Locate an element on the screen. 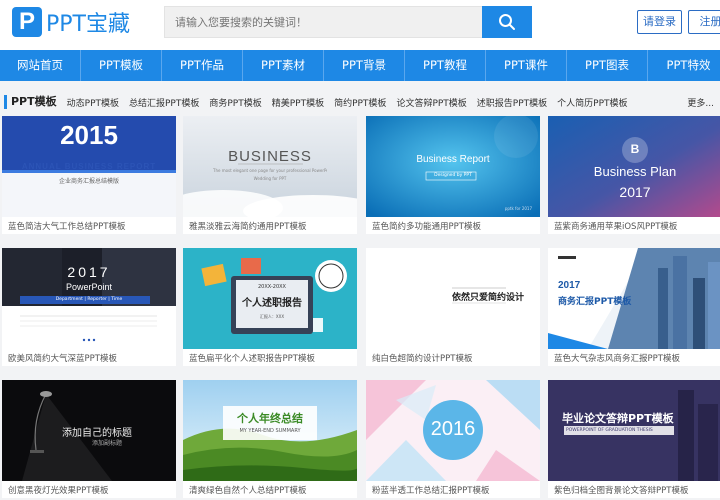 The width and height of the screenshot is (720, 500). template-caption: 创意黑夜灯光效果PPT模板 is located at coordinates (58, 490).